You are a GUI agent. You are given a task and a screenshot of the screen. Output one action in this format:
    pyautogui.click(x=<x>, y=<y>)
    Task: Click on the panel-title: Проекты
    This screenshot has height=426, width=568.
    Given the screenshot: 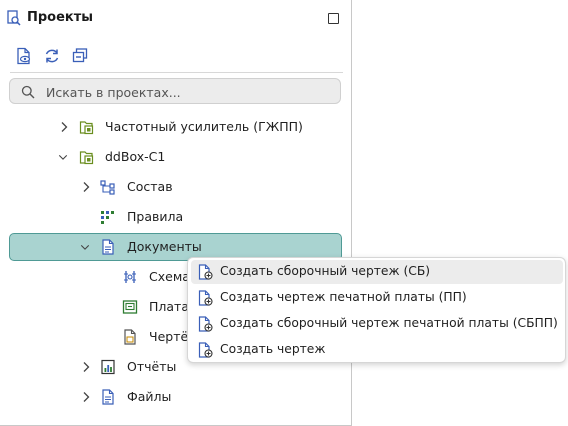 What is the action you would take?
    pyautogui.click(x=60, y=17)
    